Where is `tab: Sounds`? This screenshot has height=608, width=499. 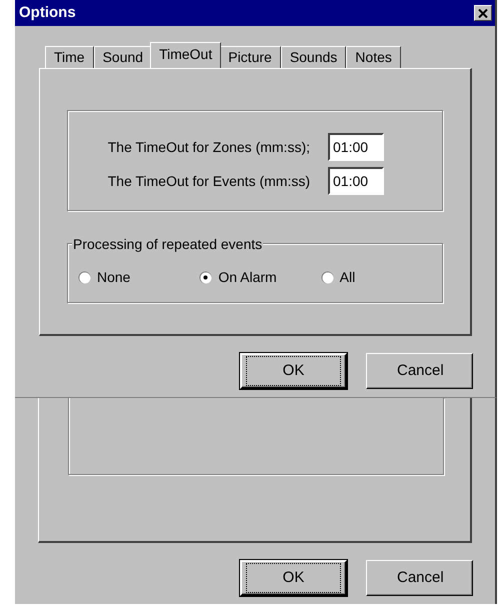 tab: Sounds is located at coordinates (313, 57).